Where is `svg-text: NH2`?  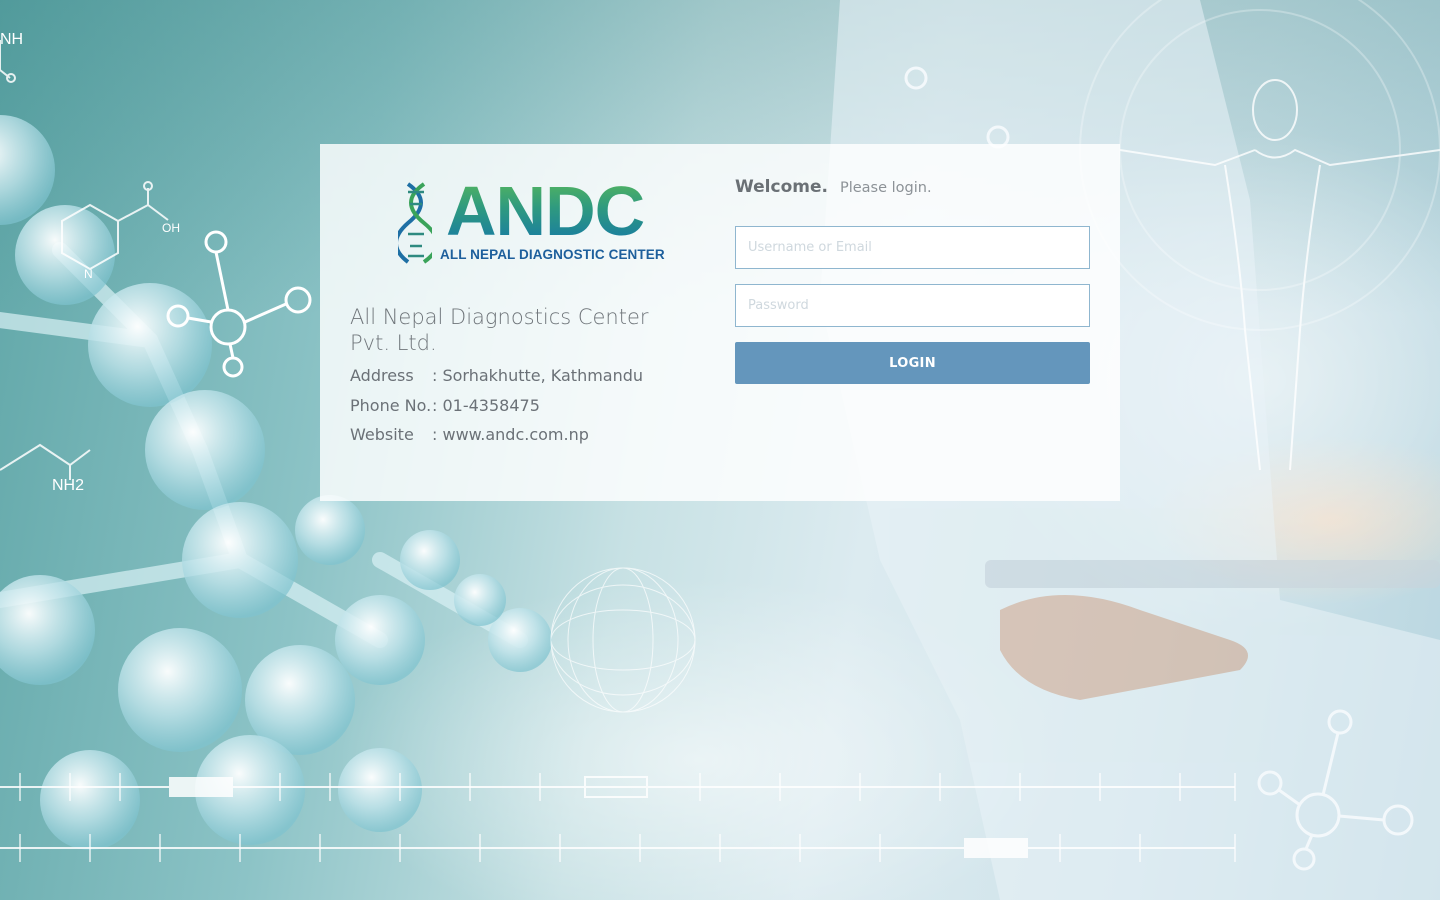 svg-text: NH2 is located at coordinates (68, 485).